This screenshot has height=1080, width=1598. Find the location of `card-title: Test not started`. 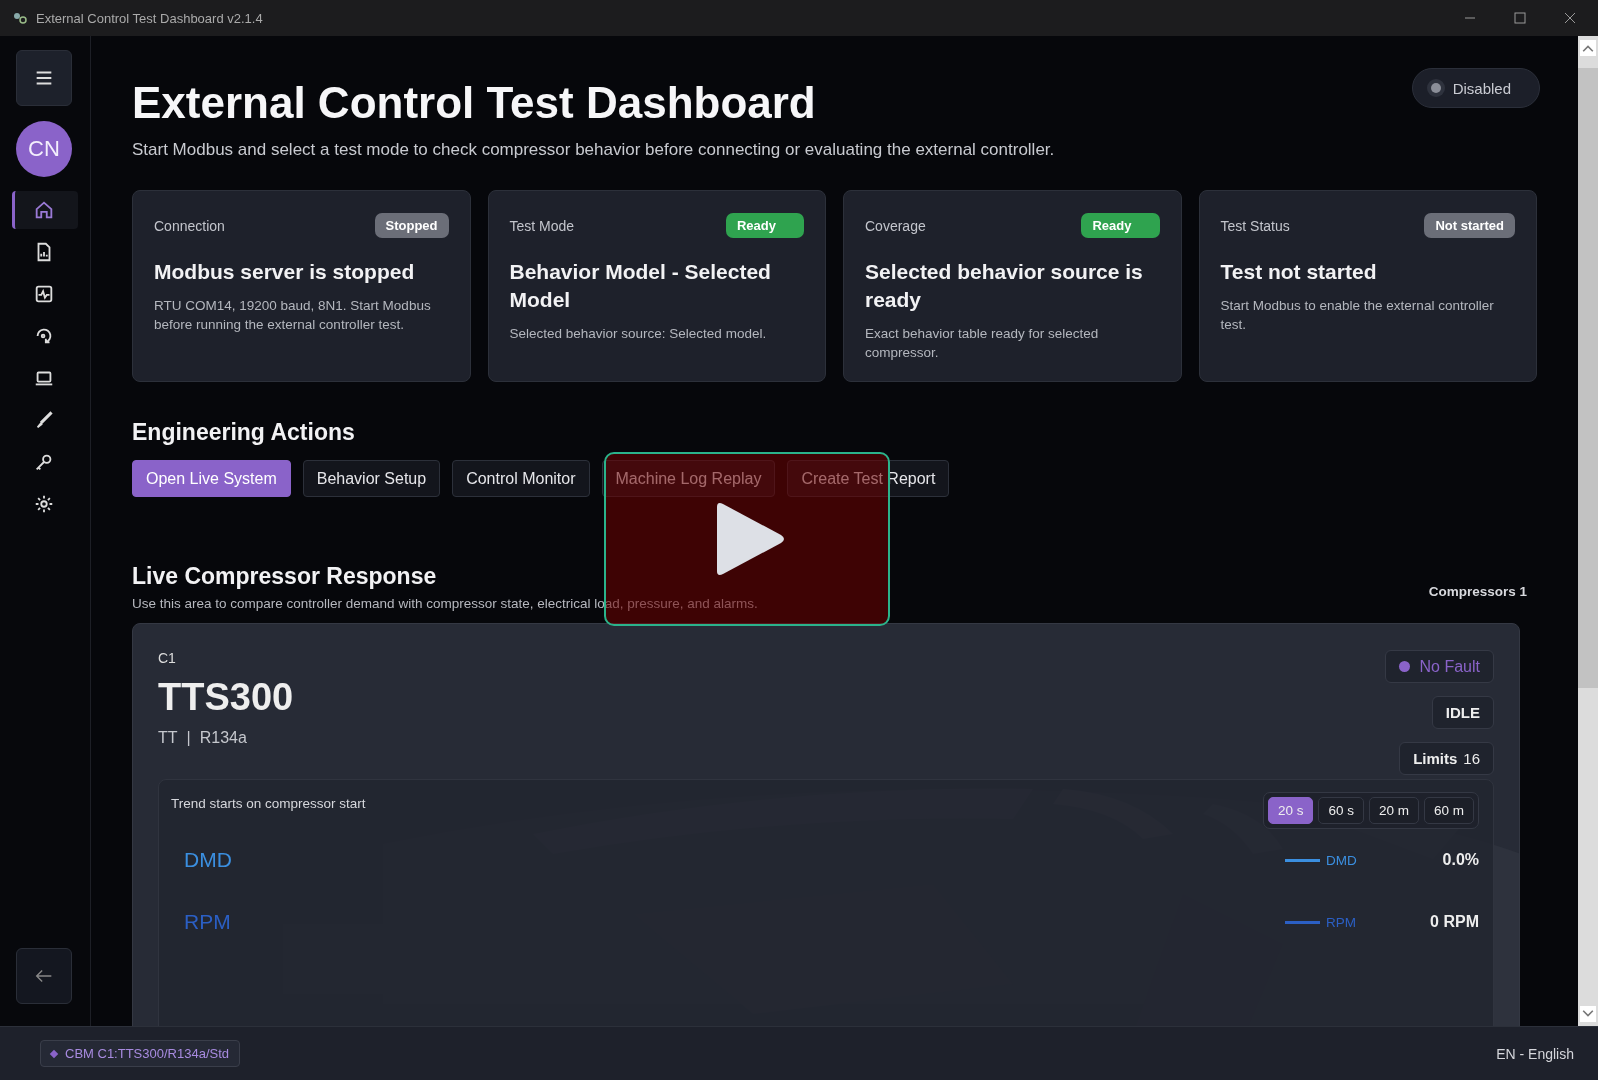

card-title: Test not started is located at coordinates (1299, 272).